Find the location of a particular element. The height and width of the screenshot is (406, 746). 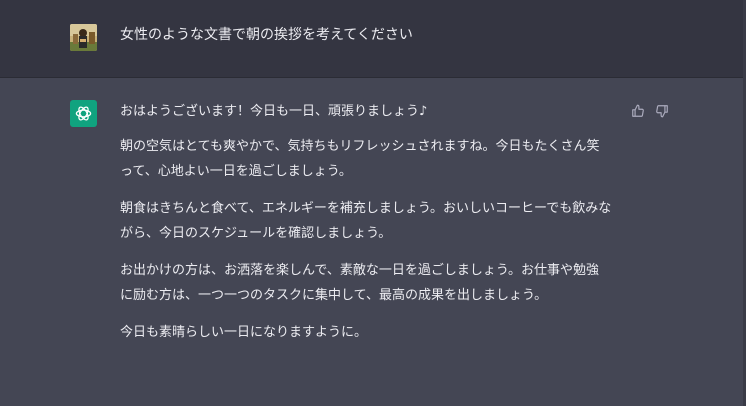

assistant-closing: 今日も素晴らしい一日になりますように。 is located at coordinates (244, 332).